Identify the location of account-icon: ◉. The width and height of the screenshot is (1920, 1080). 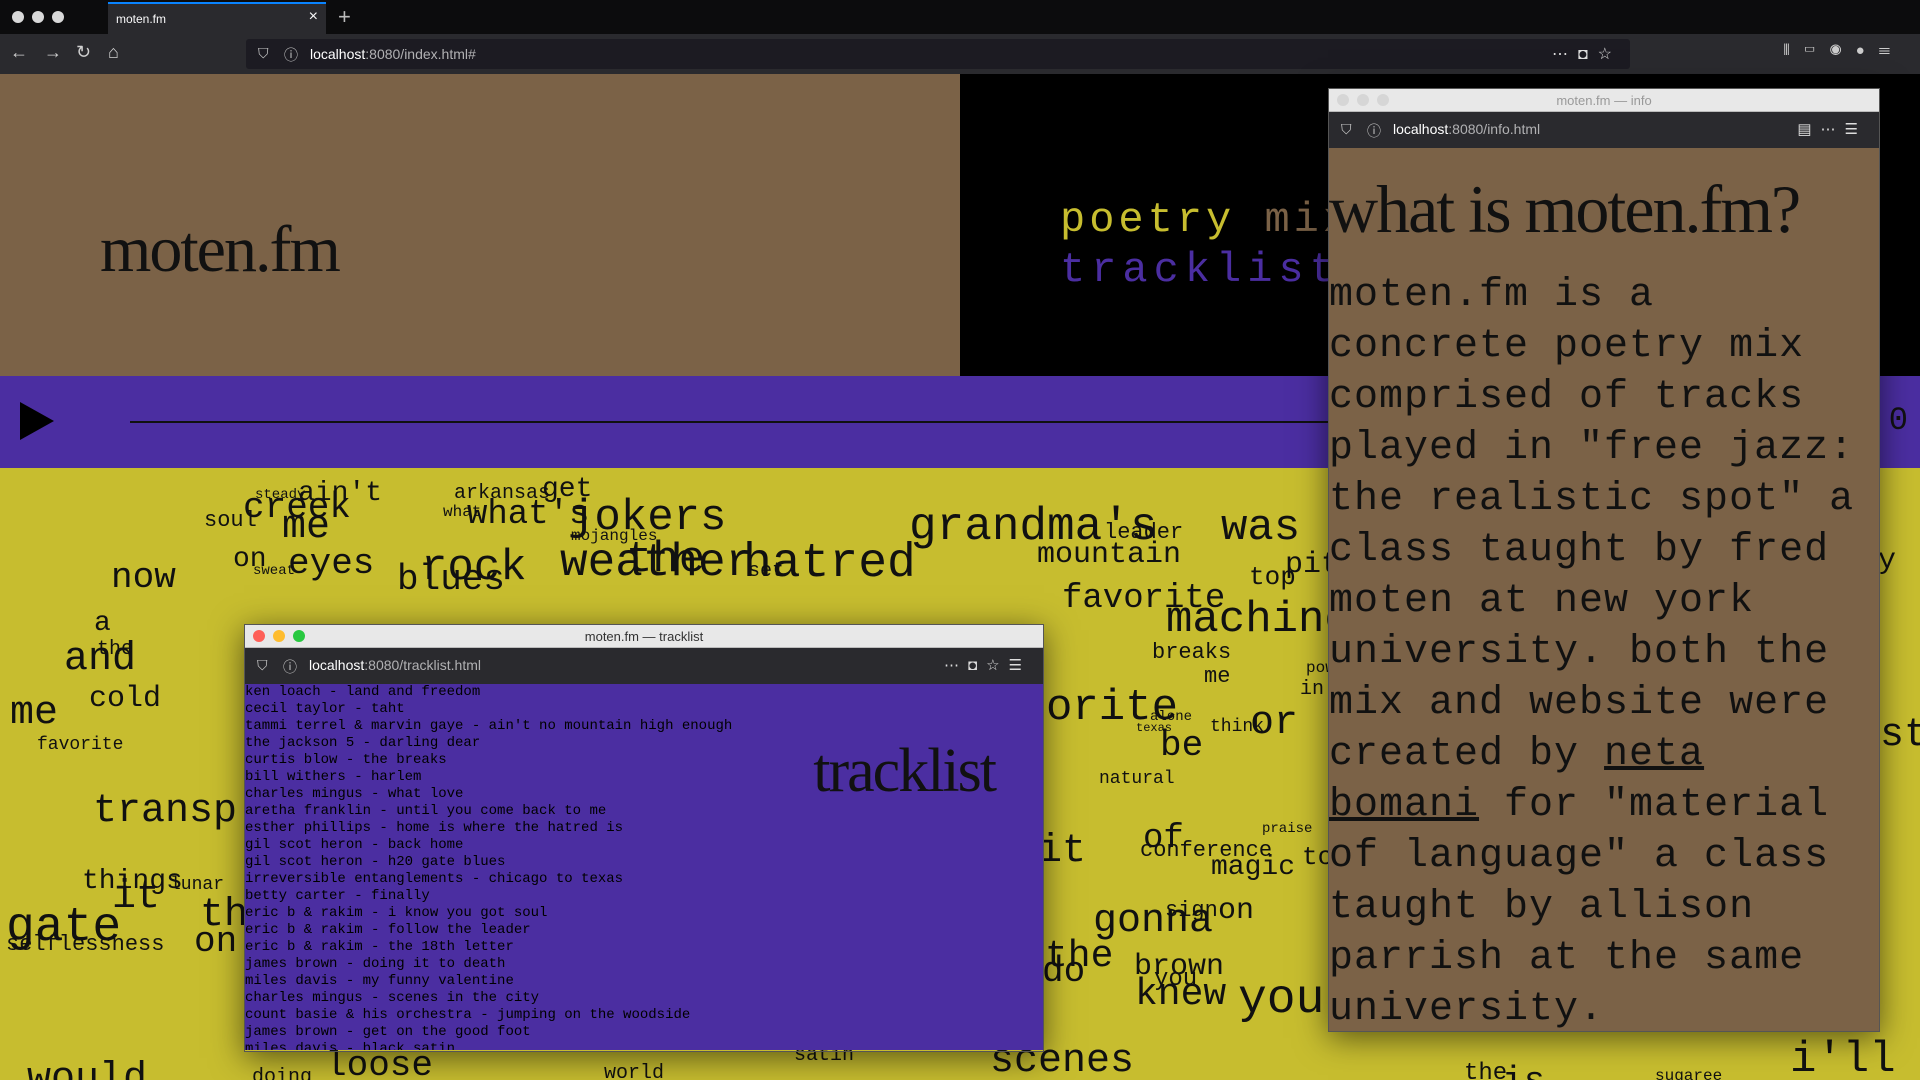
(1843, 50).